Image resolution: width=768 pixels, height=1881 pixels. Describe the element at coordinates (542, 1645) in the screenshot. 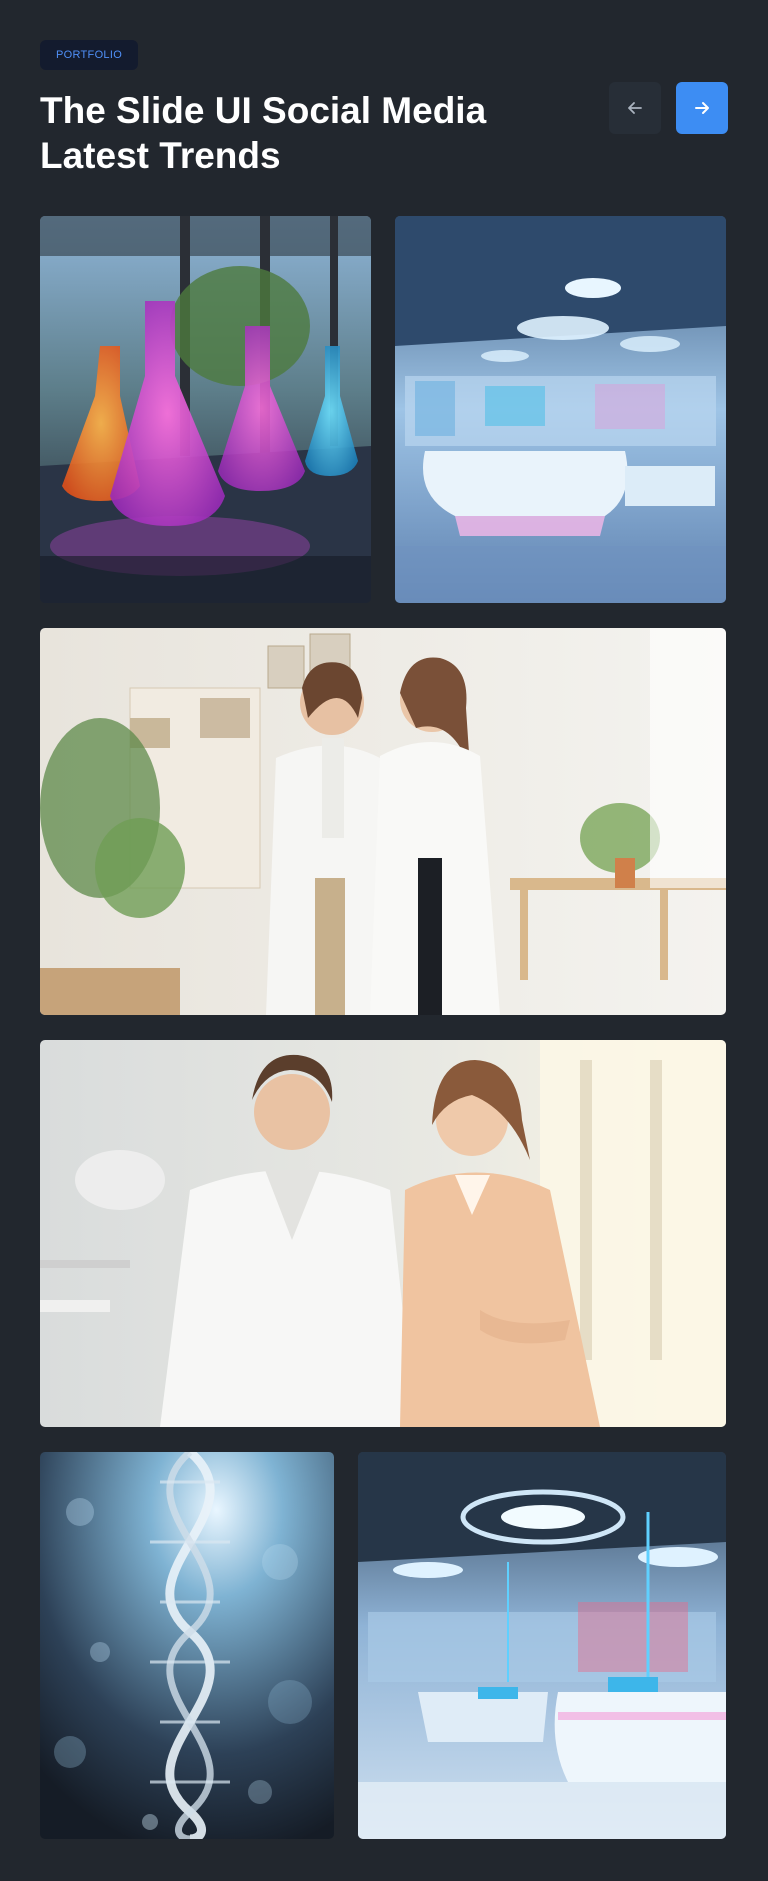

I see `modern-lab-interior-photo` at that location.